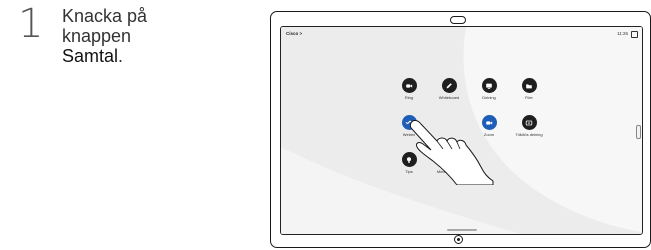  I want to click on app-label: Meddelanden, so click(449, 171).